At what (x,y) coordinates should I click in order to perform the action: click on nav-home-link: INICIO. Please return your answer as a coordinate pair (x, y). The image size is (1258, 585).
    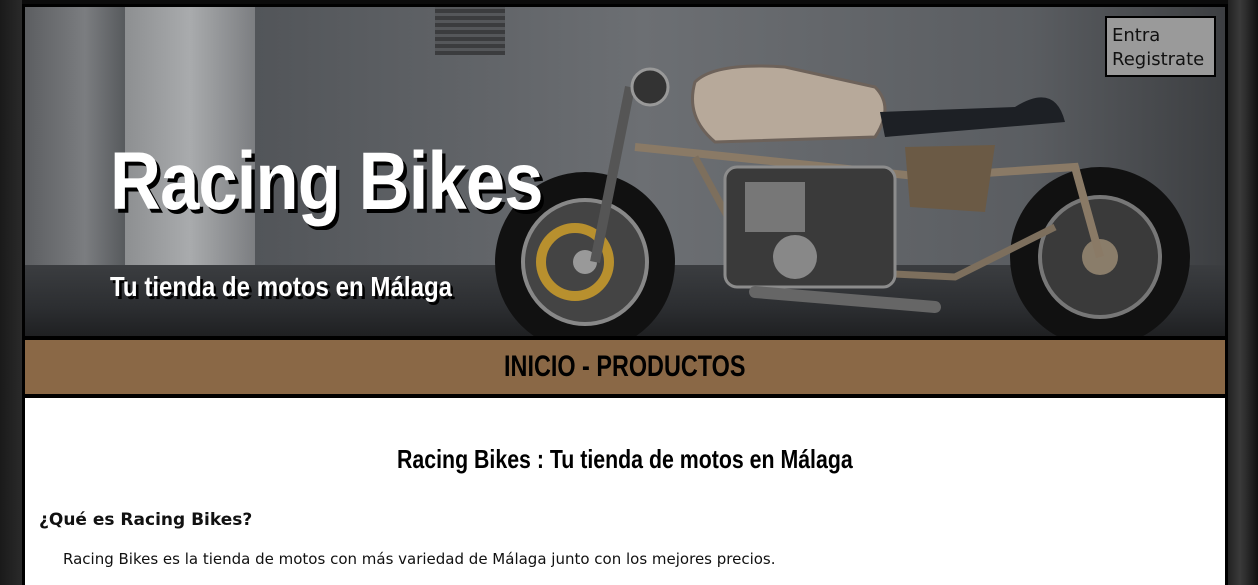
    Looking at the image, I should click on (540, 366).